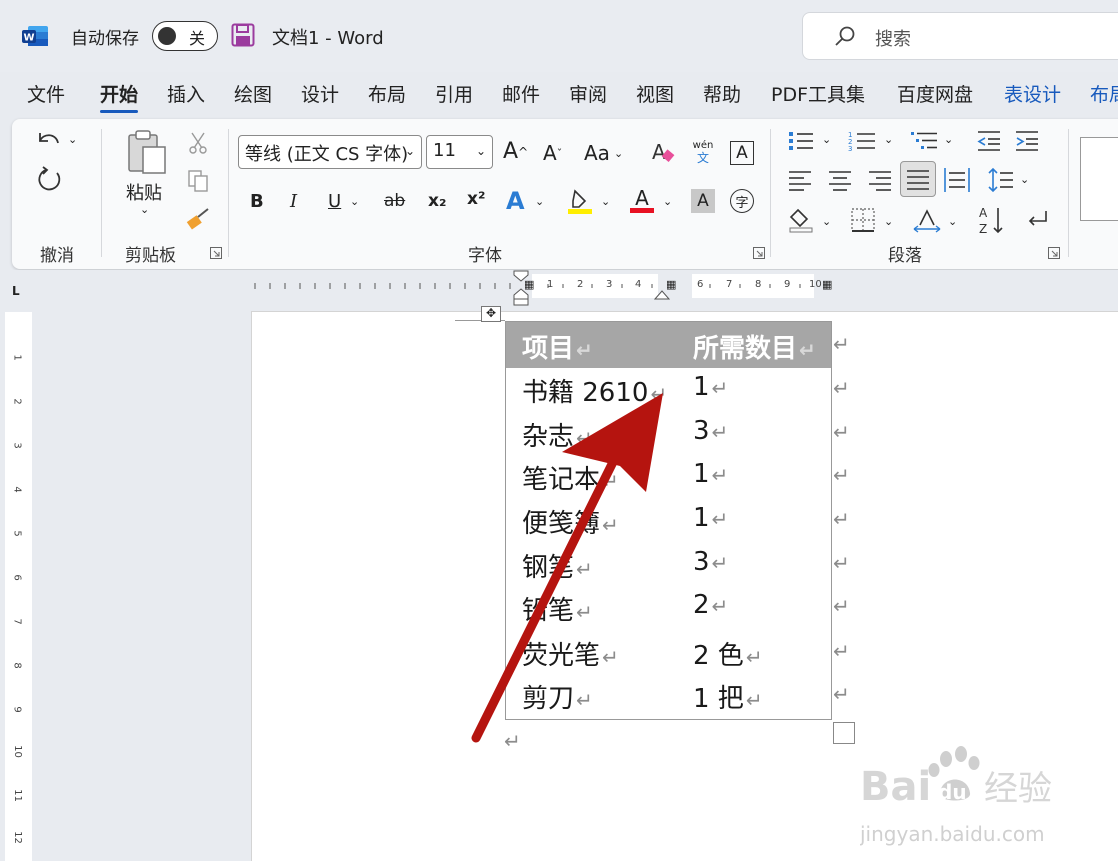  Describe the element at coordinates (243, 35) in the screenshot. I see `save-icon` at that location.